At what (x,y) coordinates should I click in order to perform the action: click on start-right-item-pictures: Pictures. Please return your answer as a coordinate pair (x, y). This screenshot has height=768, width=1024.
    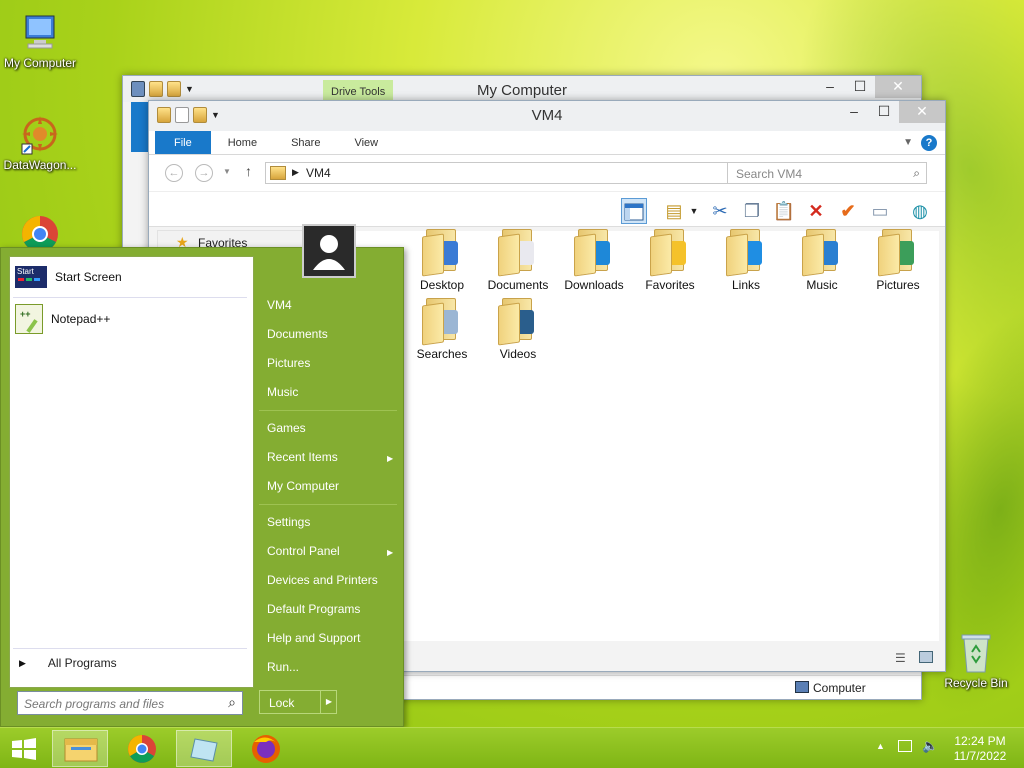
    Looking at the image, I should click on (288, 363).